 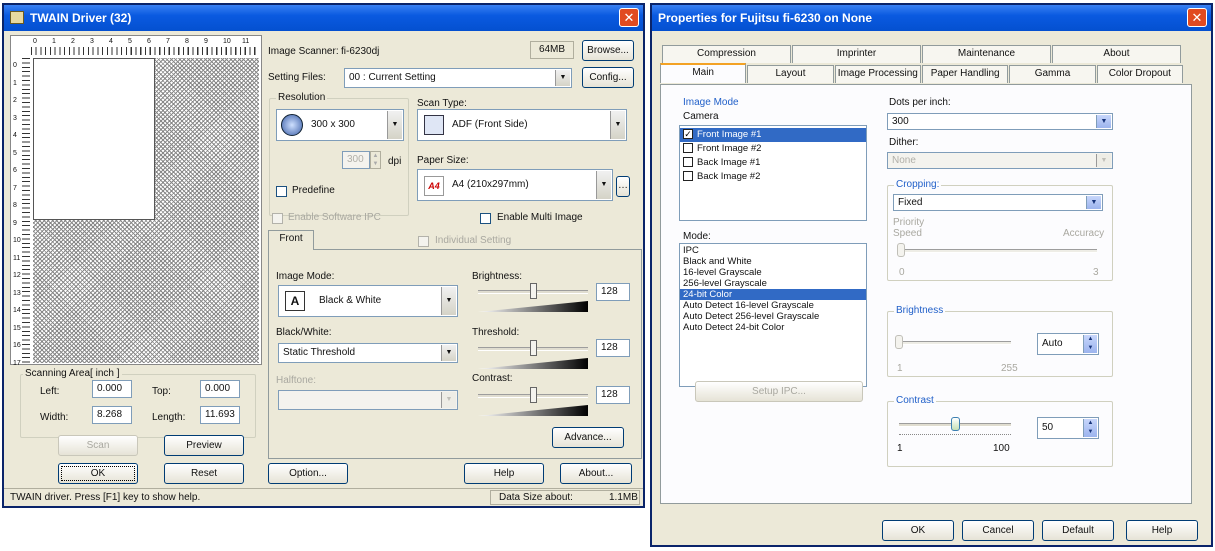 What do you see at coordinates (613, 348) in the screenshot?
I see `threshold-value-box: 128` at bounding box center [613, 348].